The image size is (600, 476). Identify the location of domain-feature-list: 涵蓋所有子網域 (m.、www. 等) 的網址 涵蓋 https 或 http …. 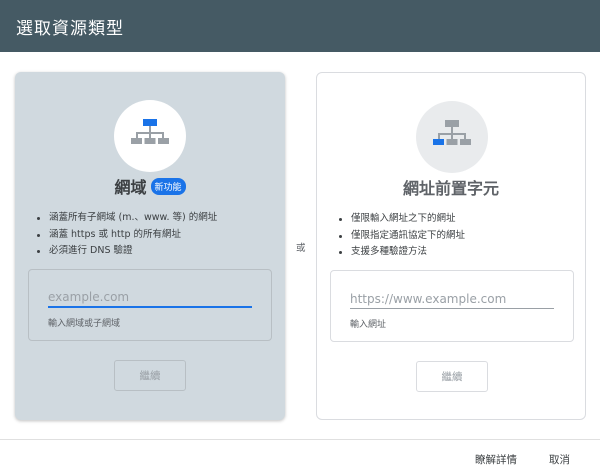
(155, 235).